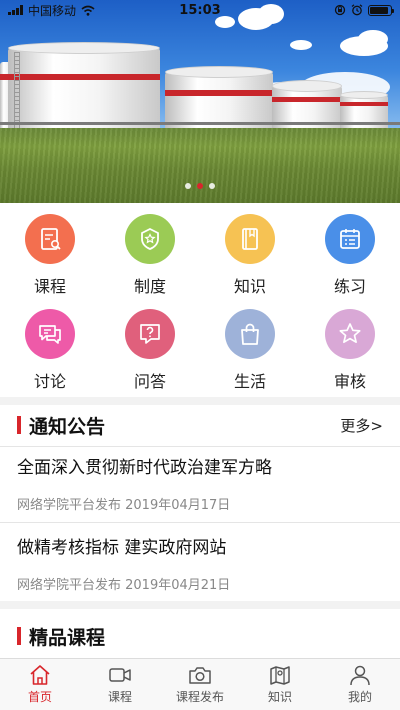 Image resolution: width=400 pixels, height=710 pixels. What do you see at coordinates (200, 425) in the screenshot?
I see `notice-section-header: 通知公告 更多>` at bounding box center [200, 425].